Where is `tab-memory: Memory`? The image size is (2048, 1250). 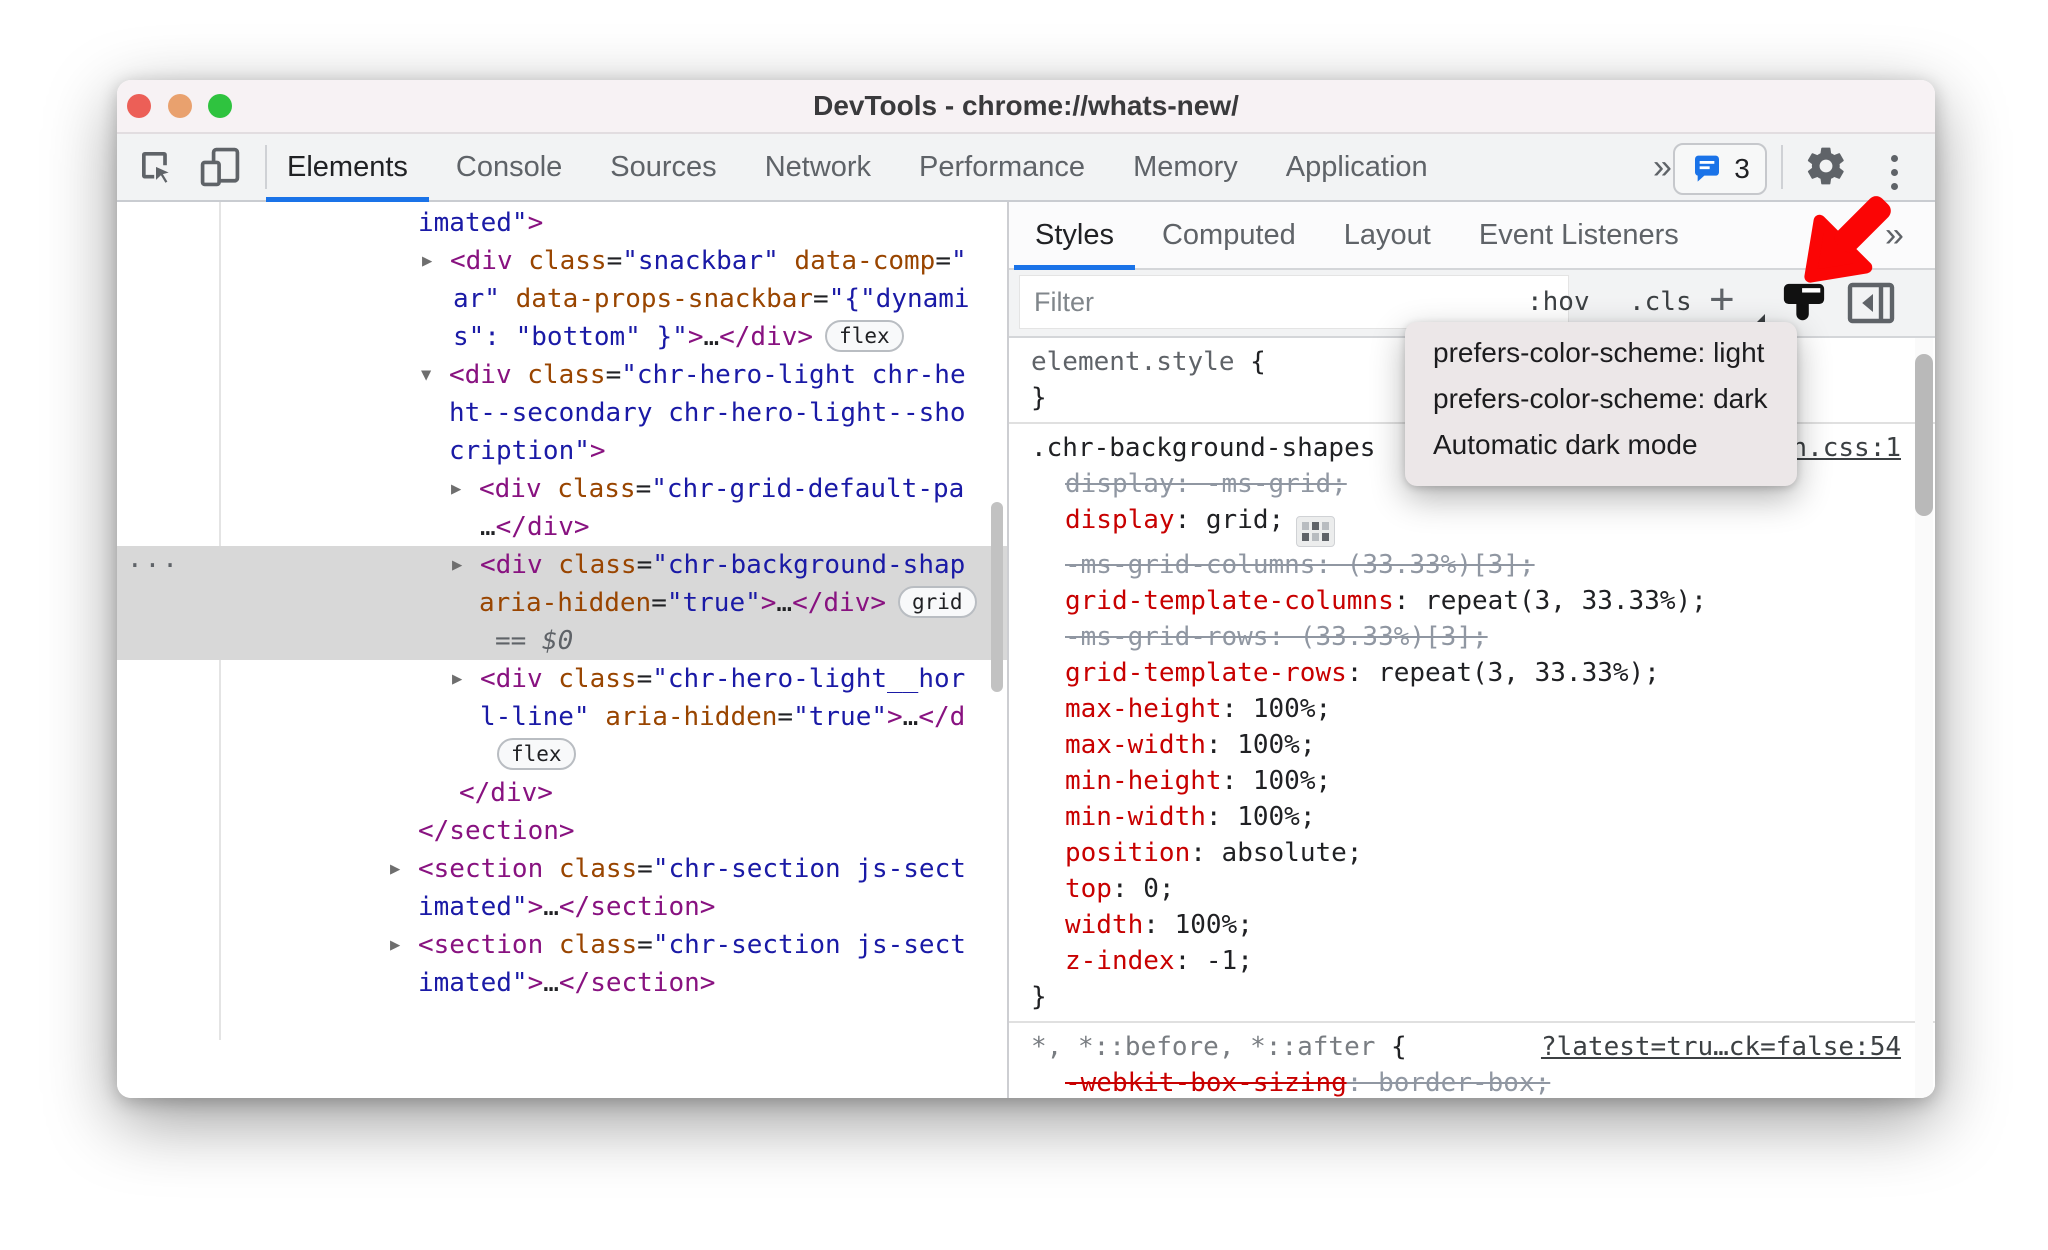
tab-memory: Memory is located at coordinates (1185, 167).